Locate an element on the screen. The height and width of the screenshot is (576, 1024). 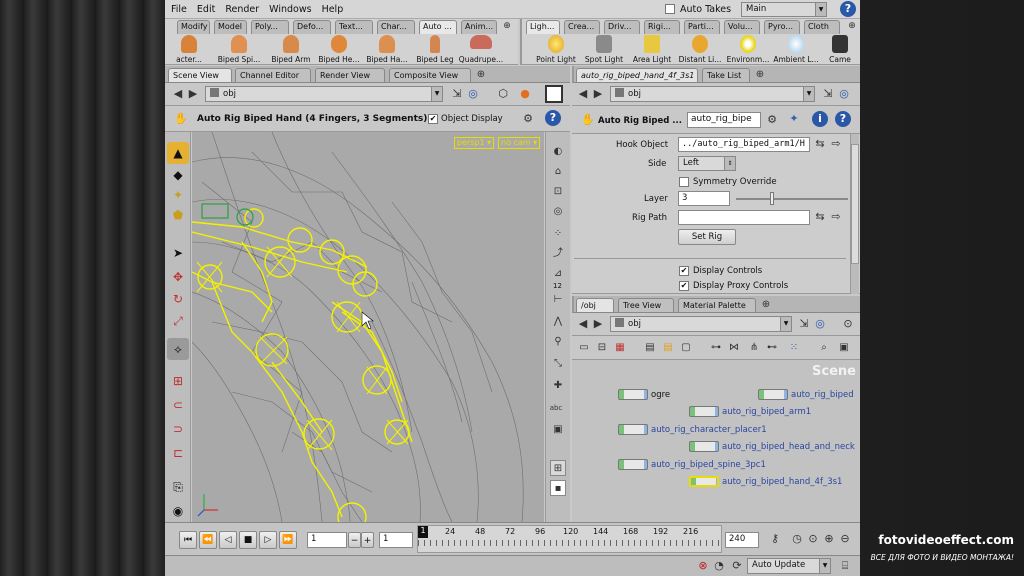
timeline-ruler: 1 24 48 72 96 120 144 168 192 216 is located at coordinates (569, 539).